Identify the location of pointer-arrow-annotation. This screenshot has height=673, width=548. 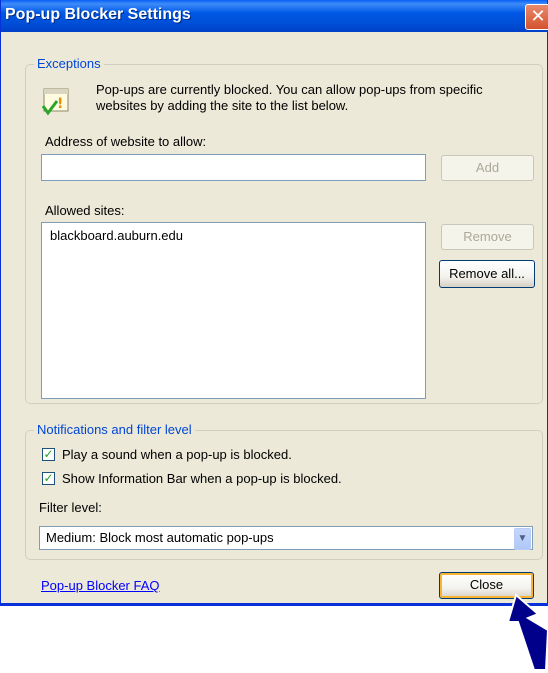
(527, 632).